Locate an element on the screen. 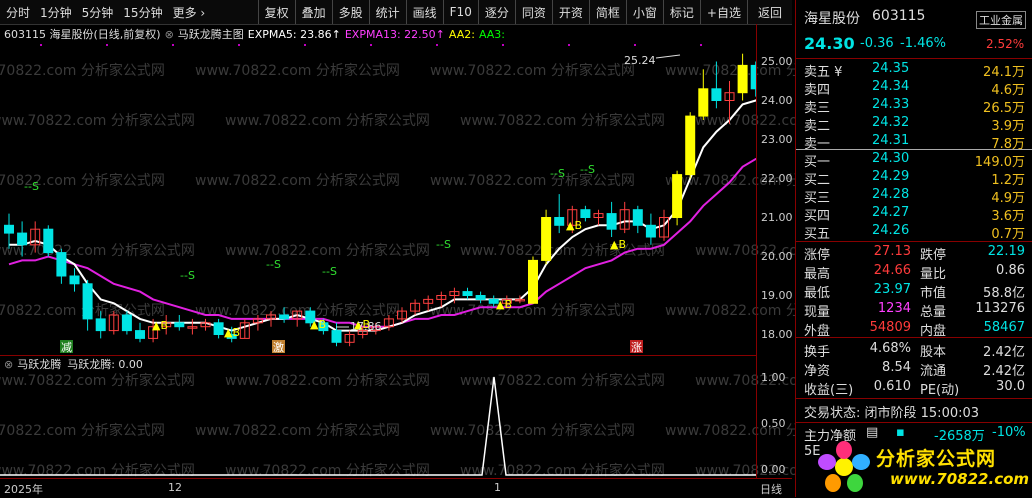 This screenshot has height=498, width=1032. period-tab-1: 1分钟 is located at coordinates (56, 12).